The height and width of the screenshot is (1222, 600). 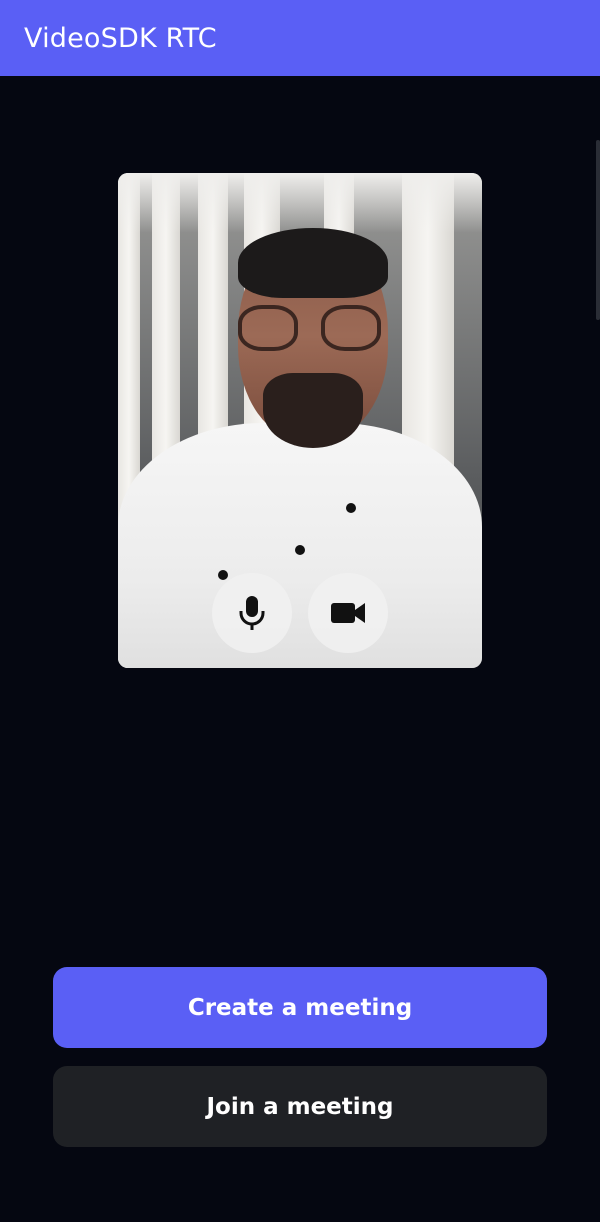 I want to click on videocam-icon, so click(x=348, y=613).